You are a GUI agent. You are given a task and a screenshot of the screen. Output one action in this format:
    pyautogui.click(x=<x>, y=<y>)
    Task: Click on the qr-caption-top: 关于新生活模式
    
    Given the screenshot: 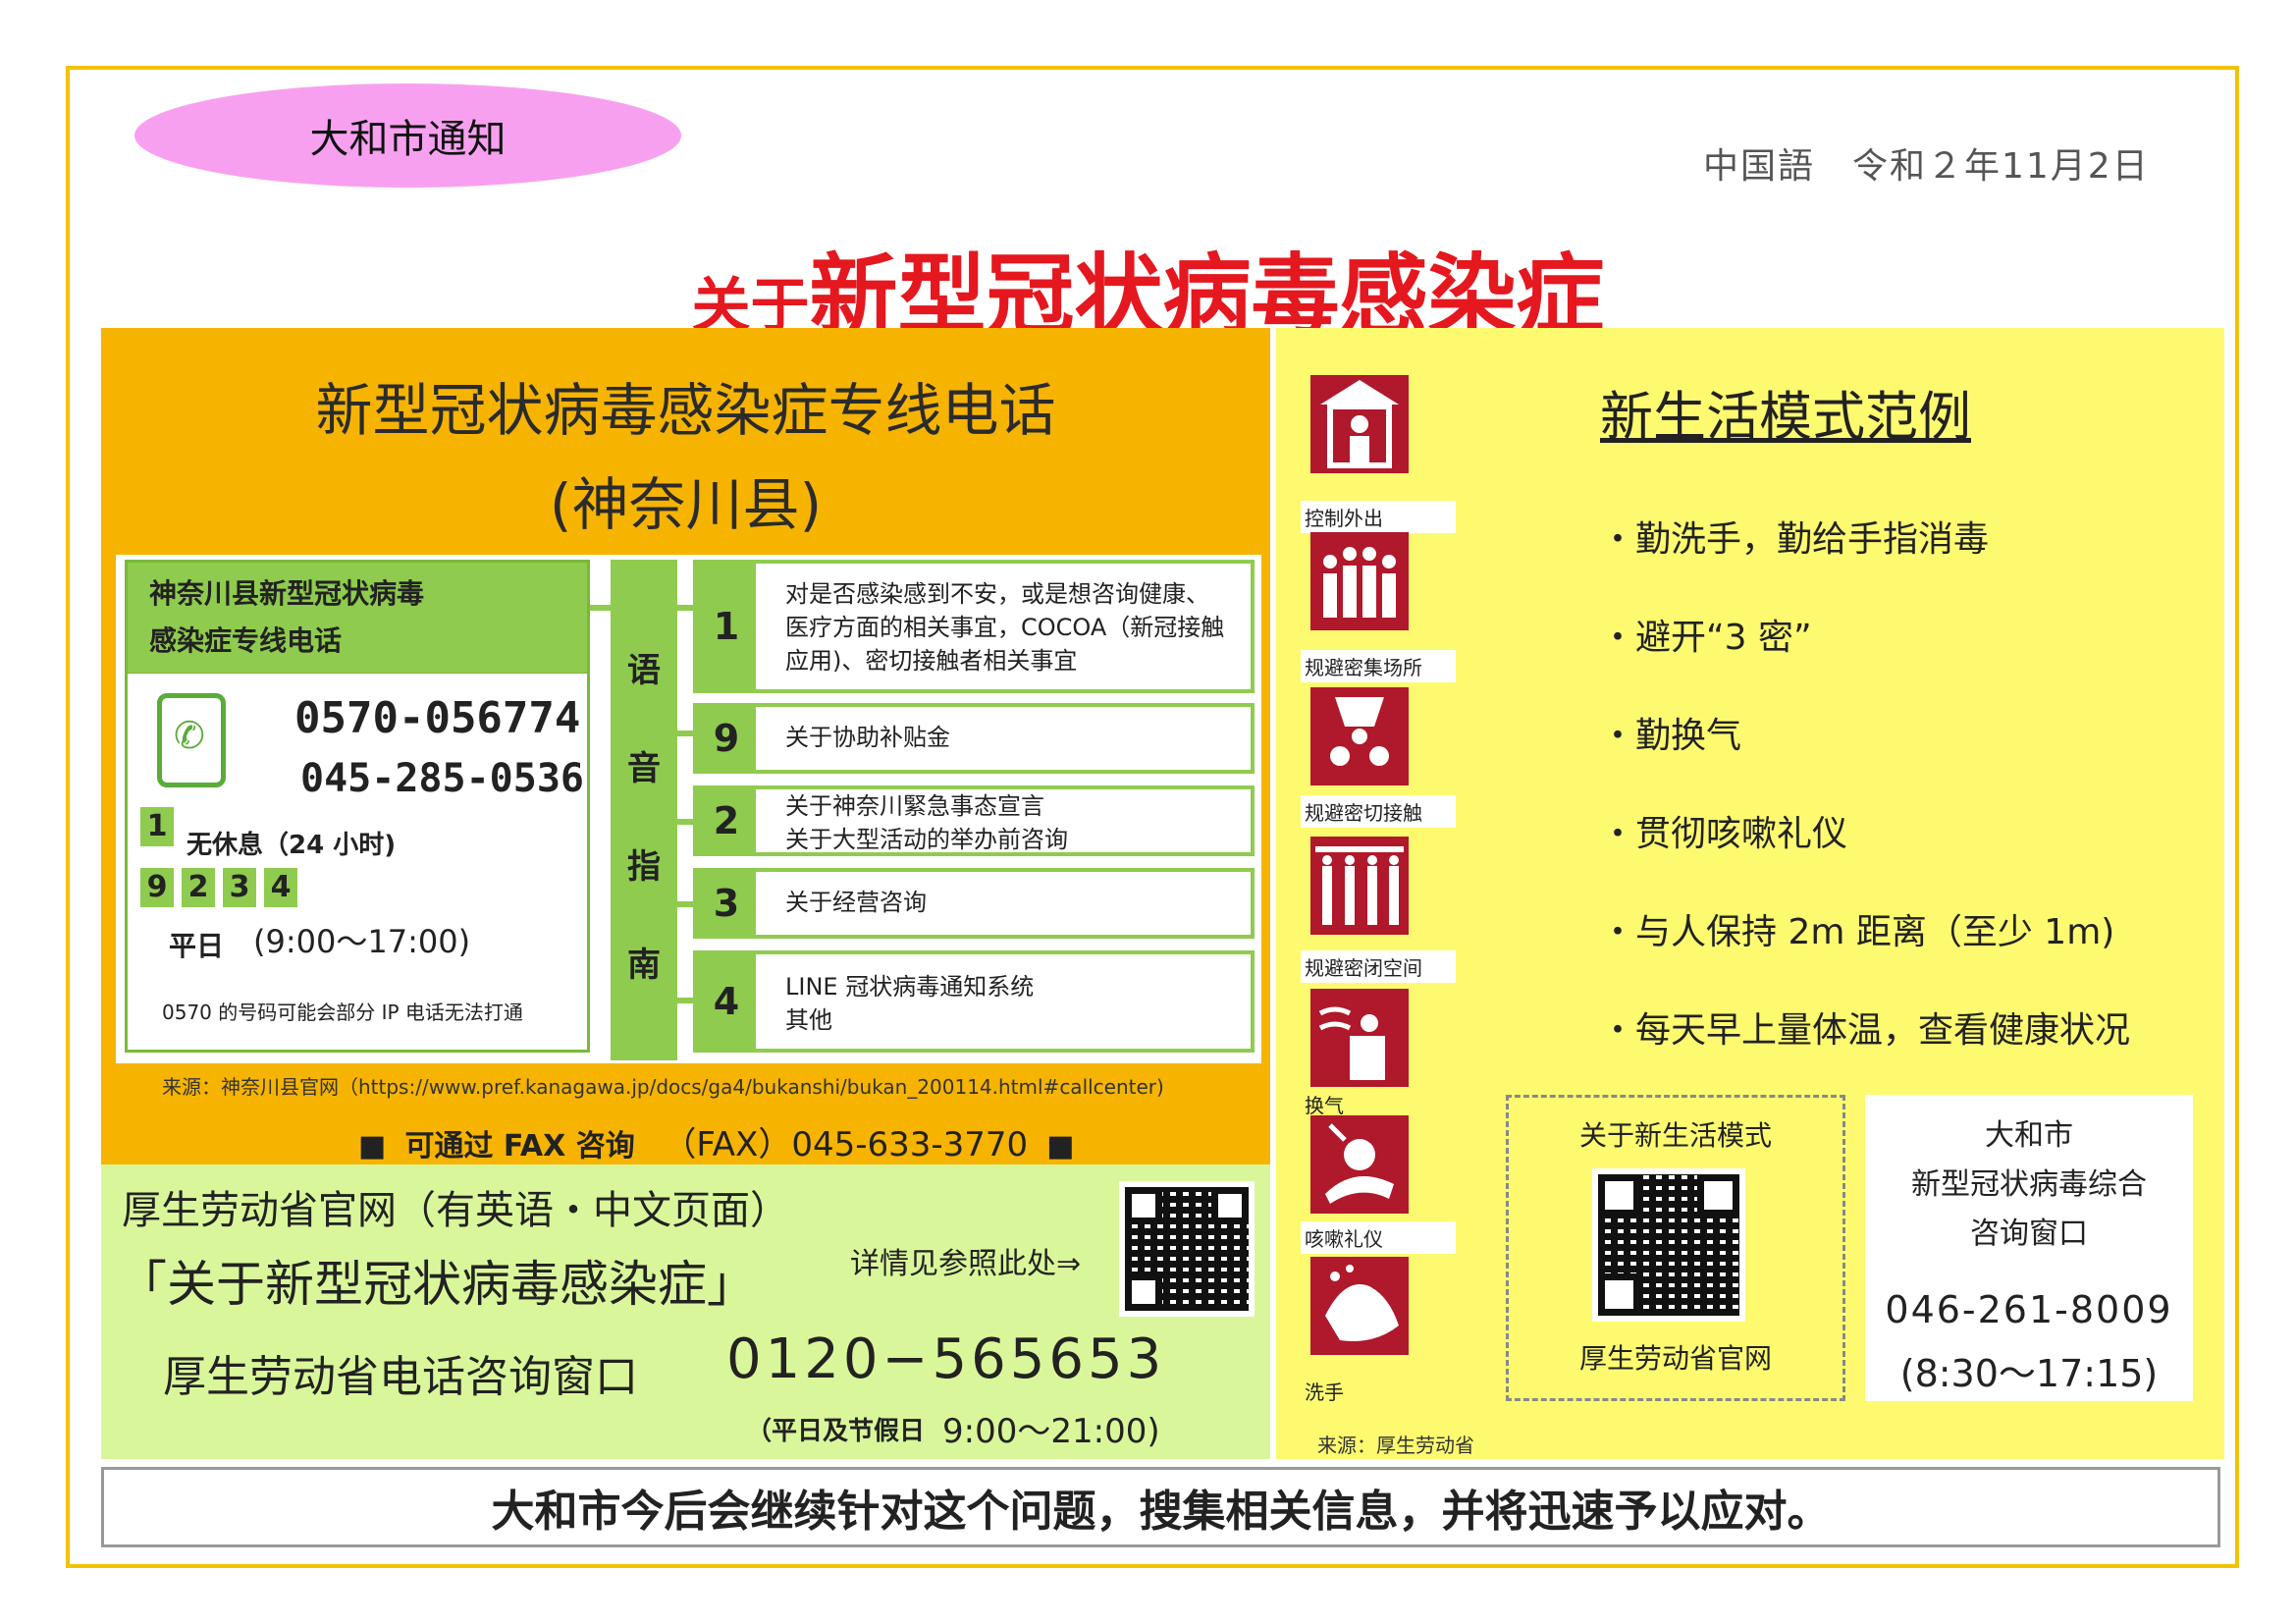 What is the action you would take?
    pyautogui.click(x=1675, y=1135)
    